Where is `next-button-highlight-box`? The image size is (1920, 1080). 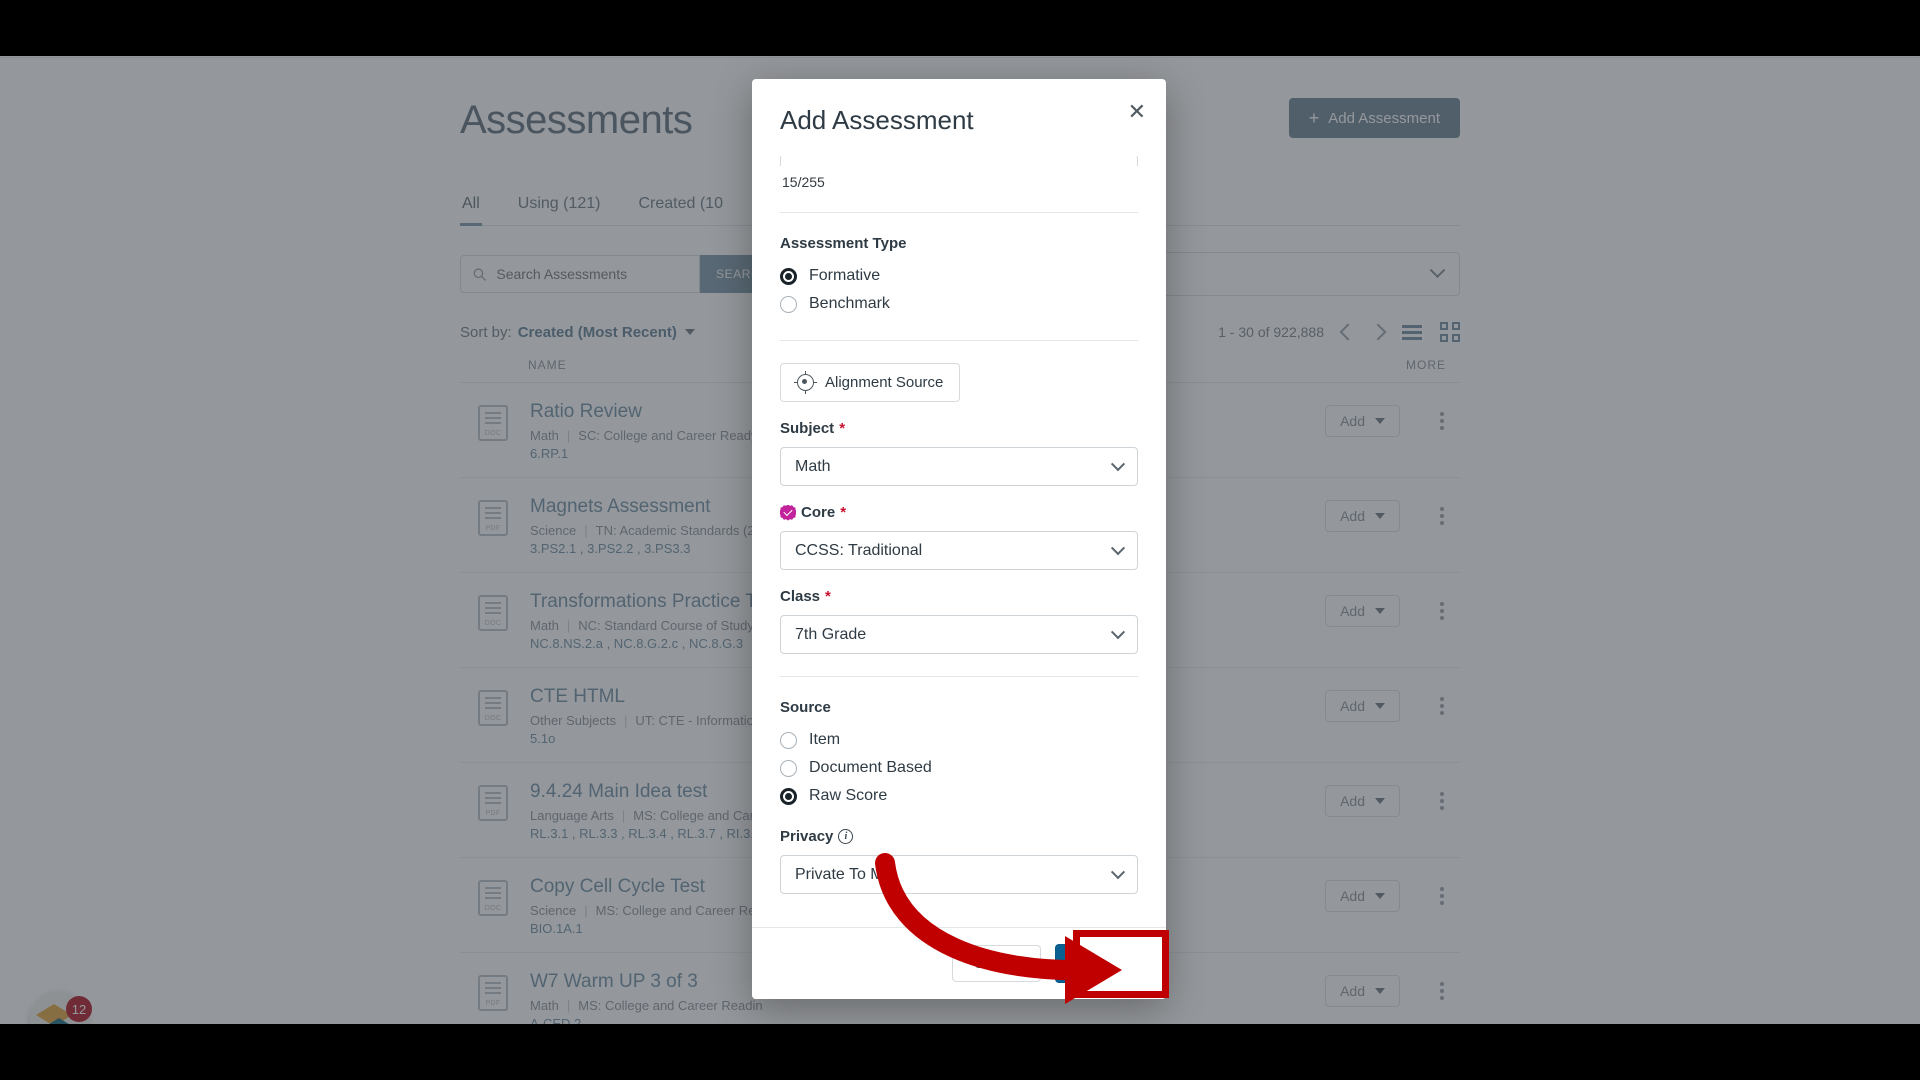
next-button-highlight-box is located at coordinates (1121, 964).